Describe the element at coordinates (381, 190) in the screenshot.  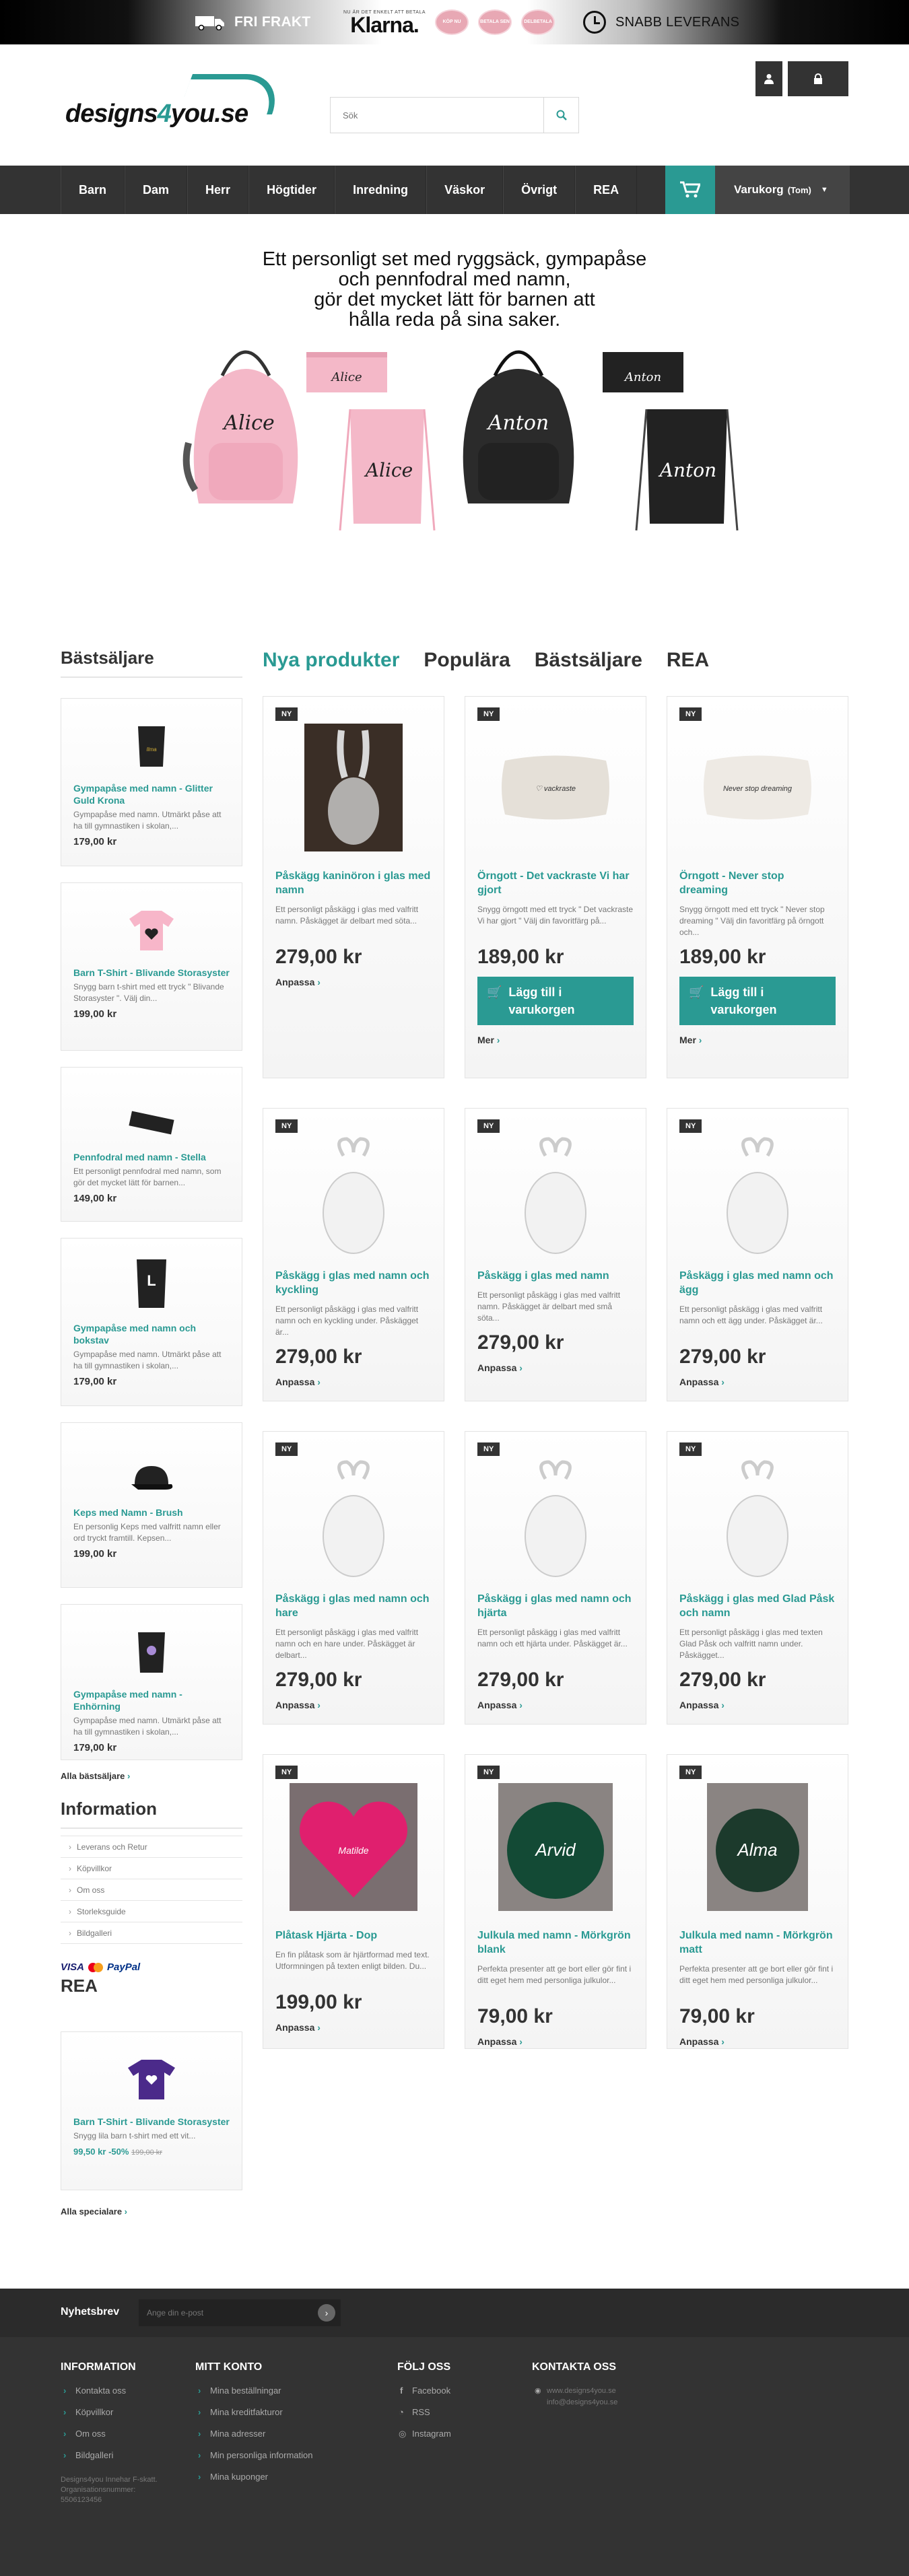
I see `nav-item-inredning: Inredning` at that location.